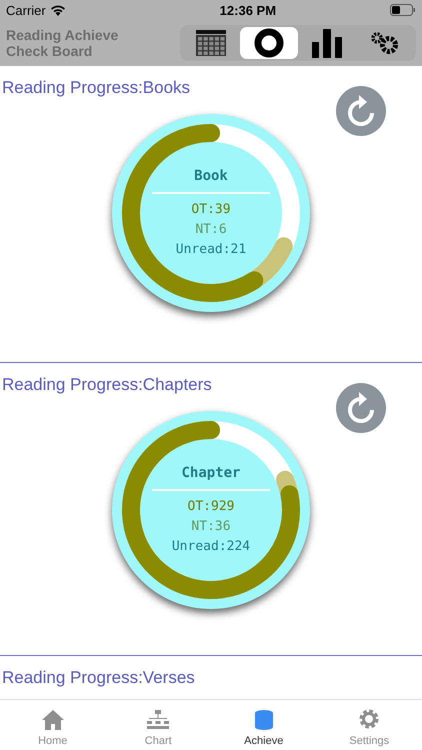  I want to click on section-title: Reading Progress:Books, so click(96, 87).